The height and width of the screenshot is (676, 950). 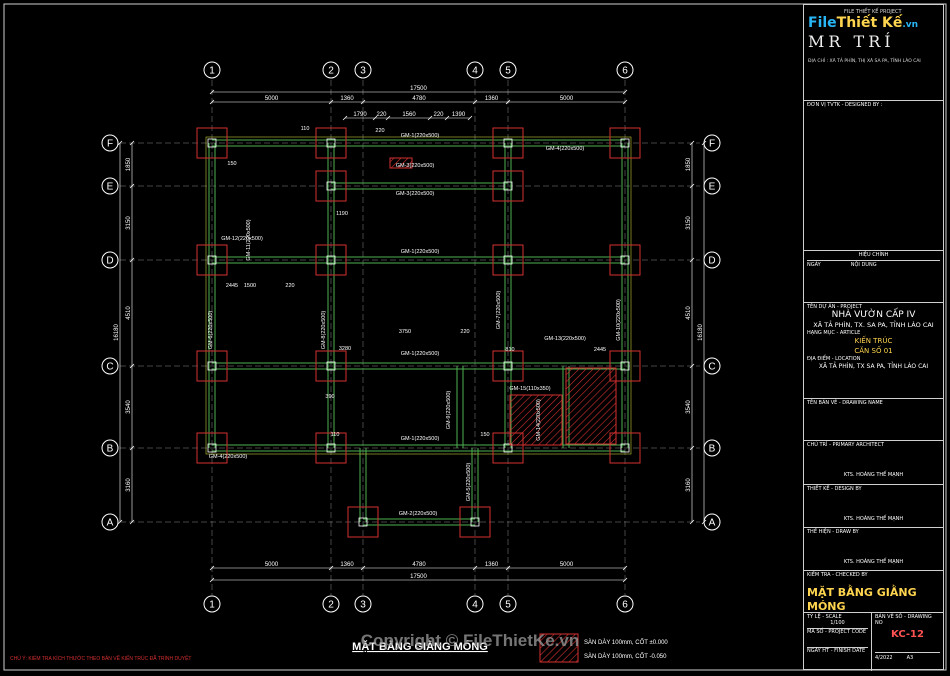 I want to click on finish-row: 4/2022 A3, so click(x=907, y=656).